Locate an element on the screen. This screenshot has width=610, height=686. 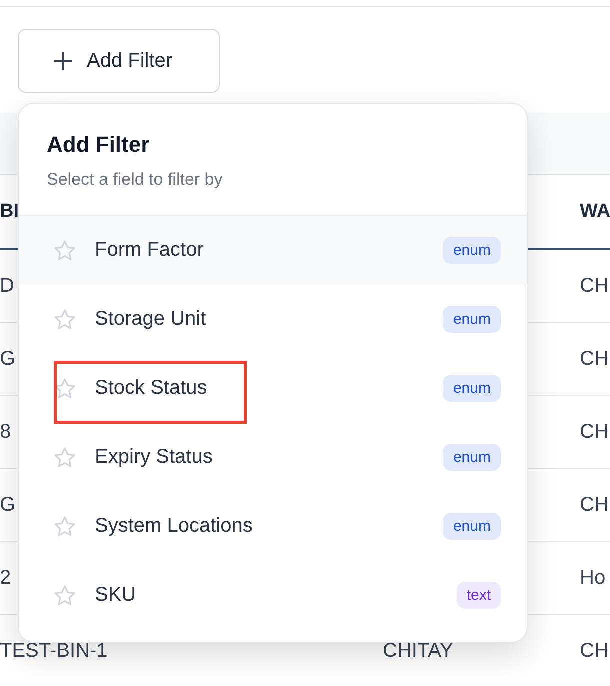
table-cell: CHITAY is located at coordinates (418, 651).